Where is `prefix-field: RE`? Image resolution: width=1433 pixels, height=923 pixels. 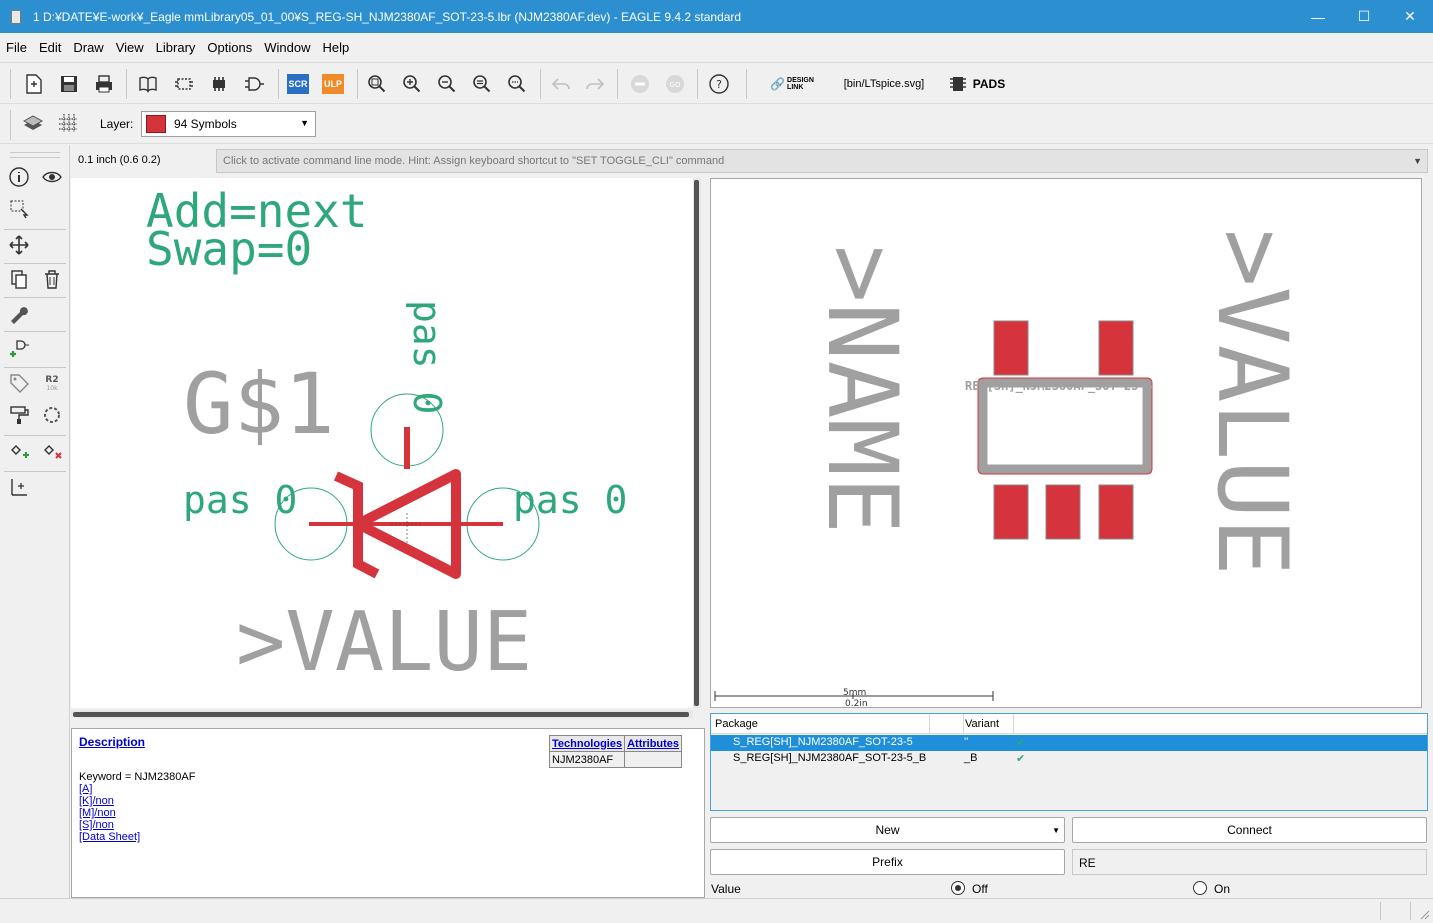 prefix-field: RE is located at coordinates (1249, 862).